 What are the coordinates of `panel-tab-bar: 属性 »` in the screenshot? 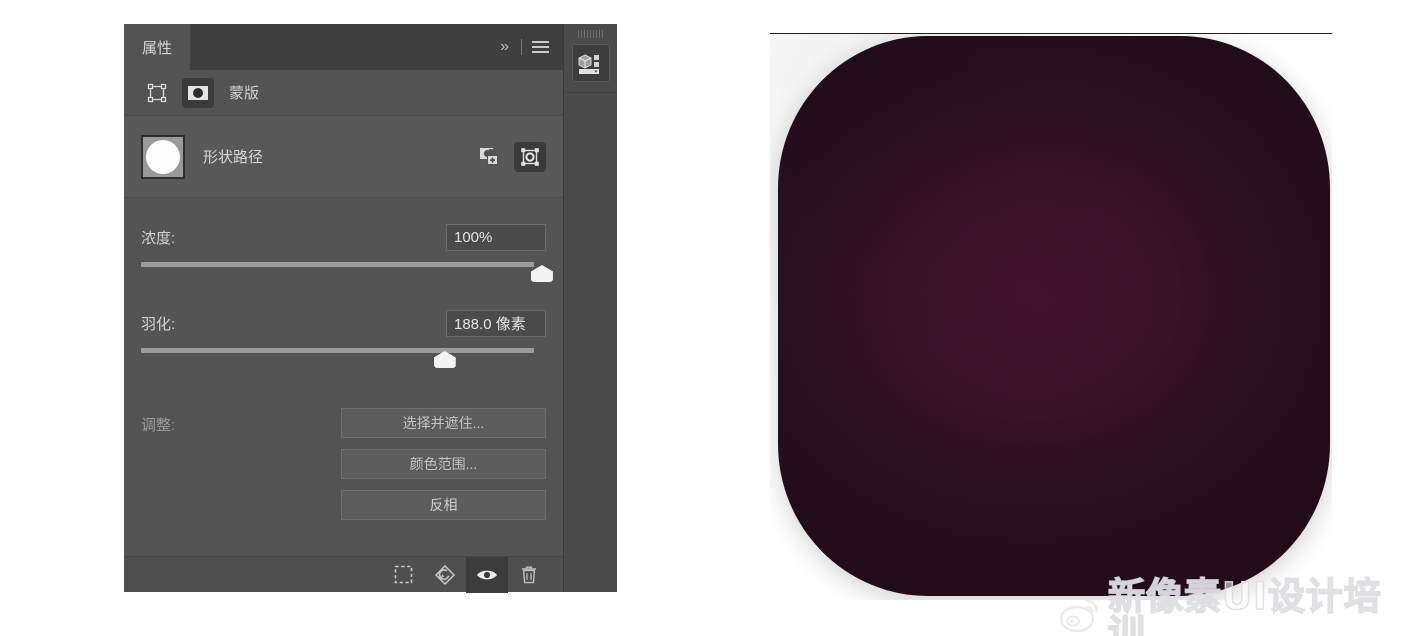 It's located at (343, 47).